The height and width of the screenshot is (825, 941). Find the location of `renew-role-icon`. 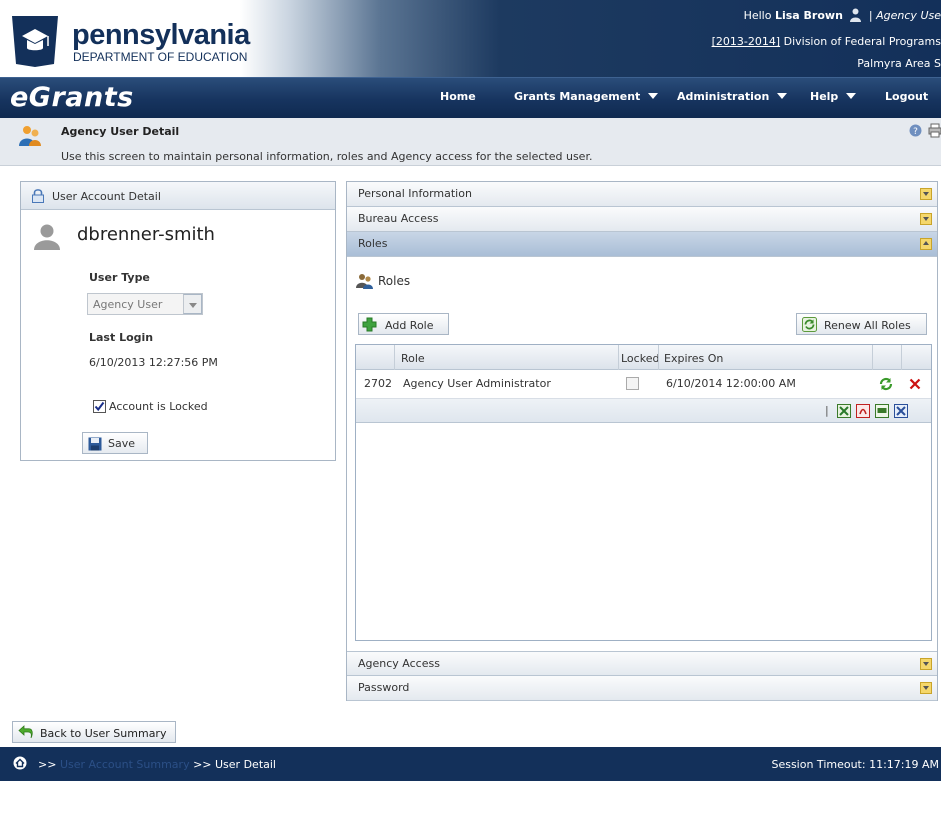

renew-role-icon is located at coordinates (886, 384).